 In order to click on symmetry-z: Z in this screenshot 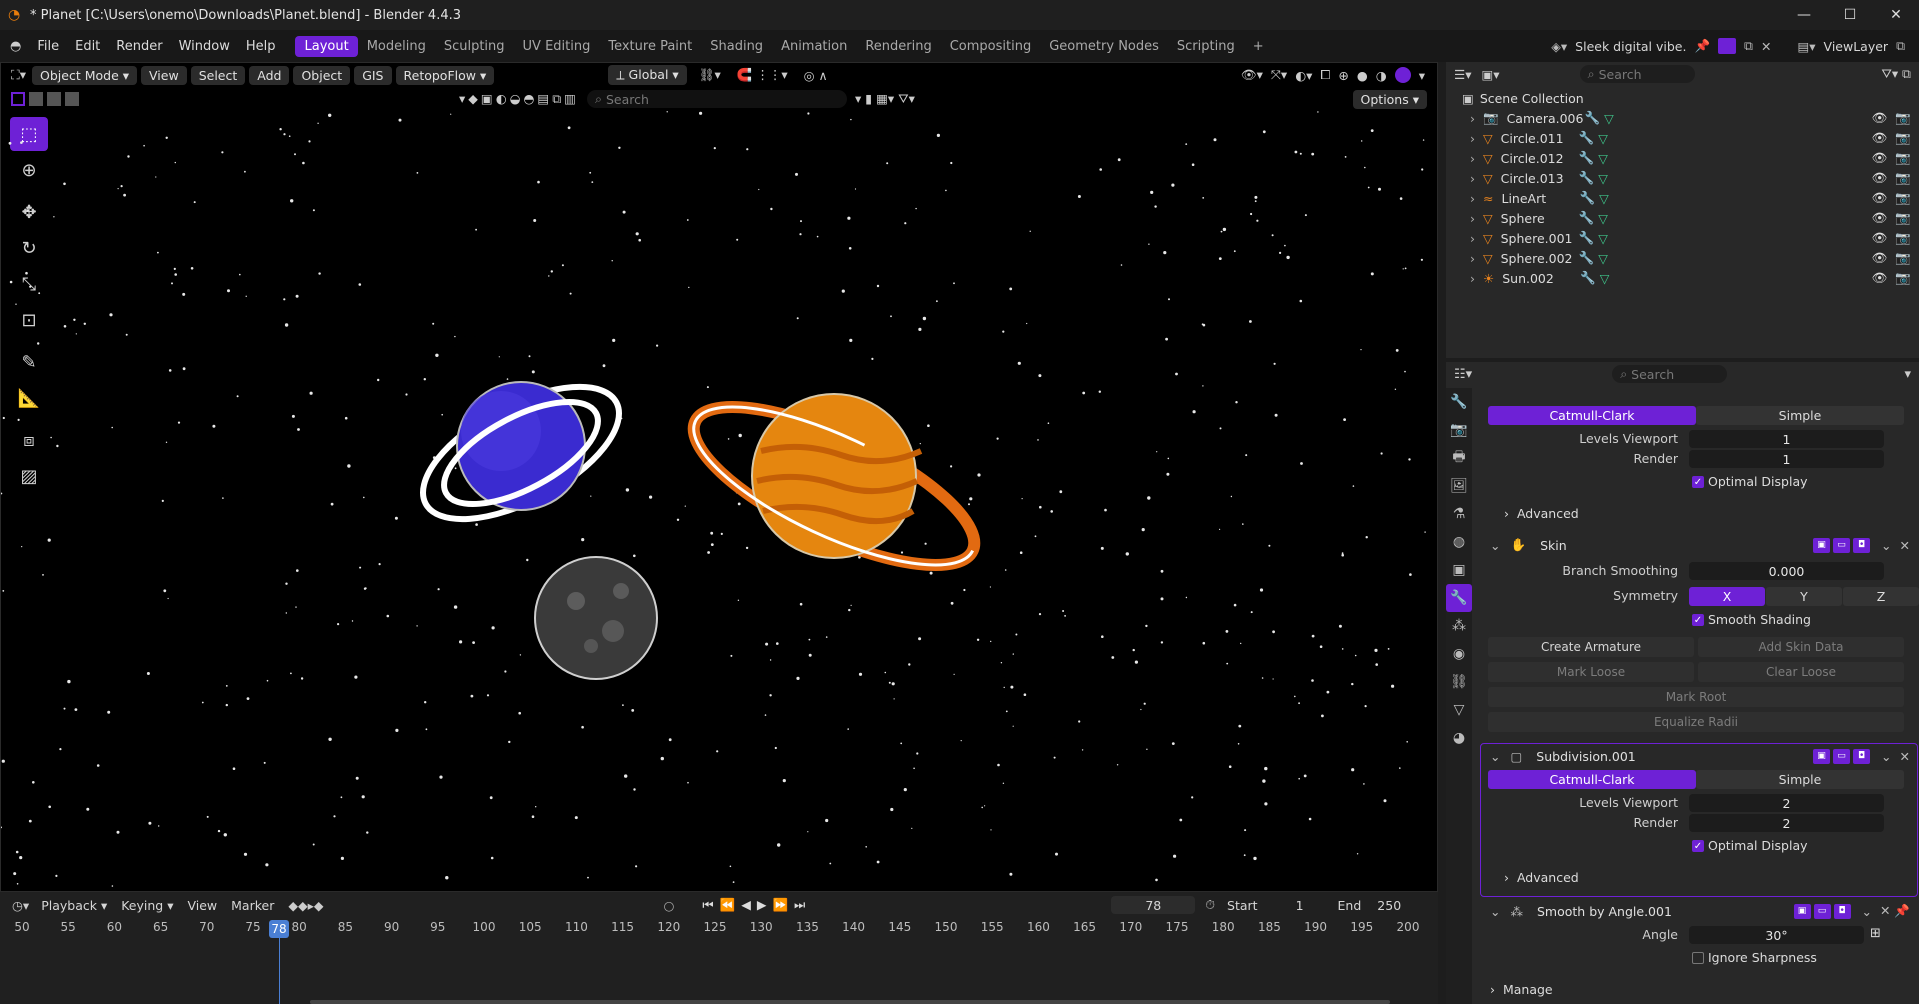, I will do `click(1881, 596)`.